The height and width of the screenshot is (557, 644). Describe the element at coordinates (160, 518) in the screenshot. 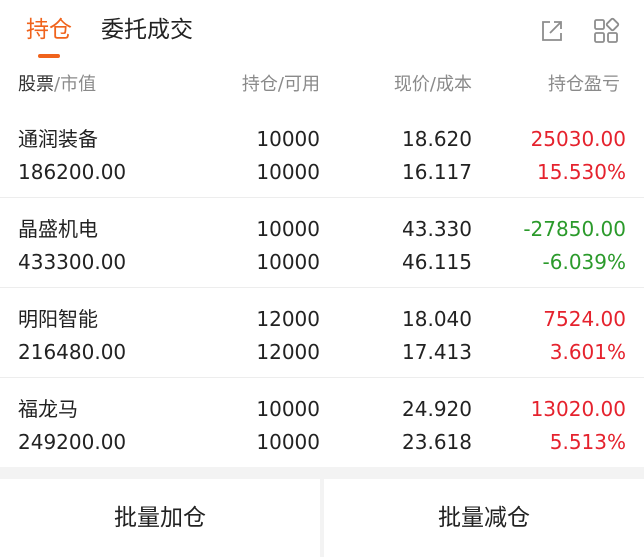

I see `batch-add-button: 批量加仓` at that location.